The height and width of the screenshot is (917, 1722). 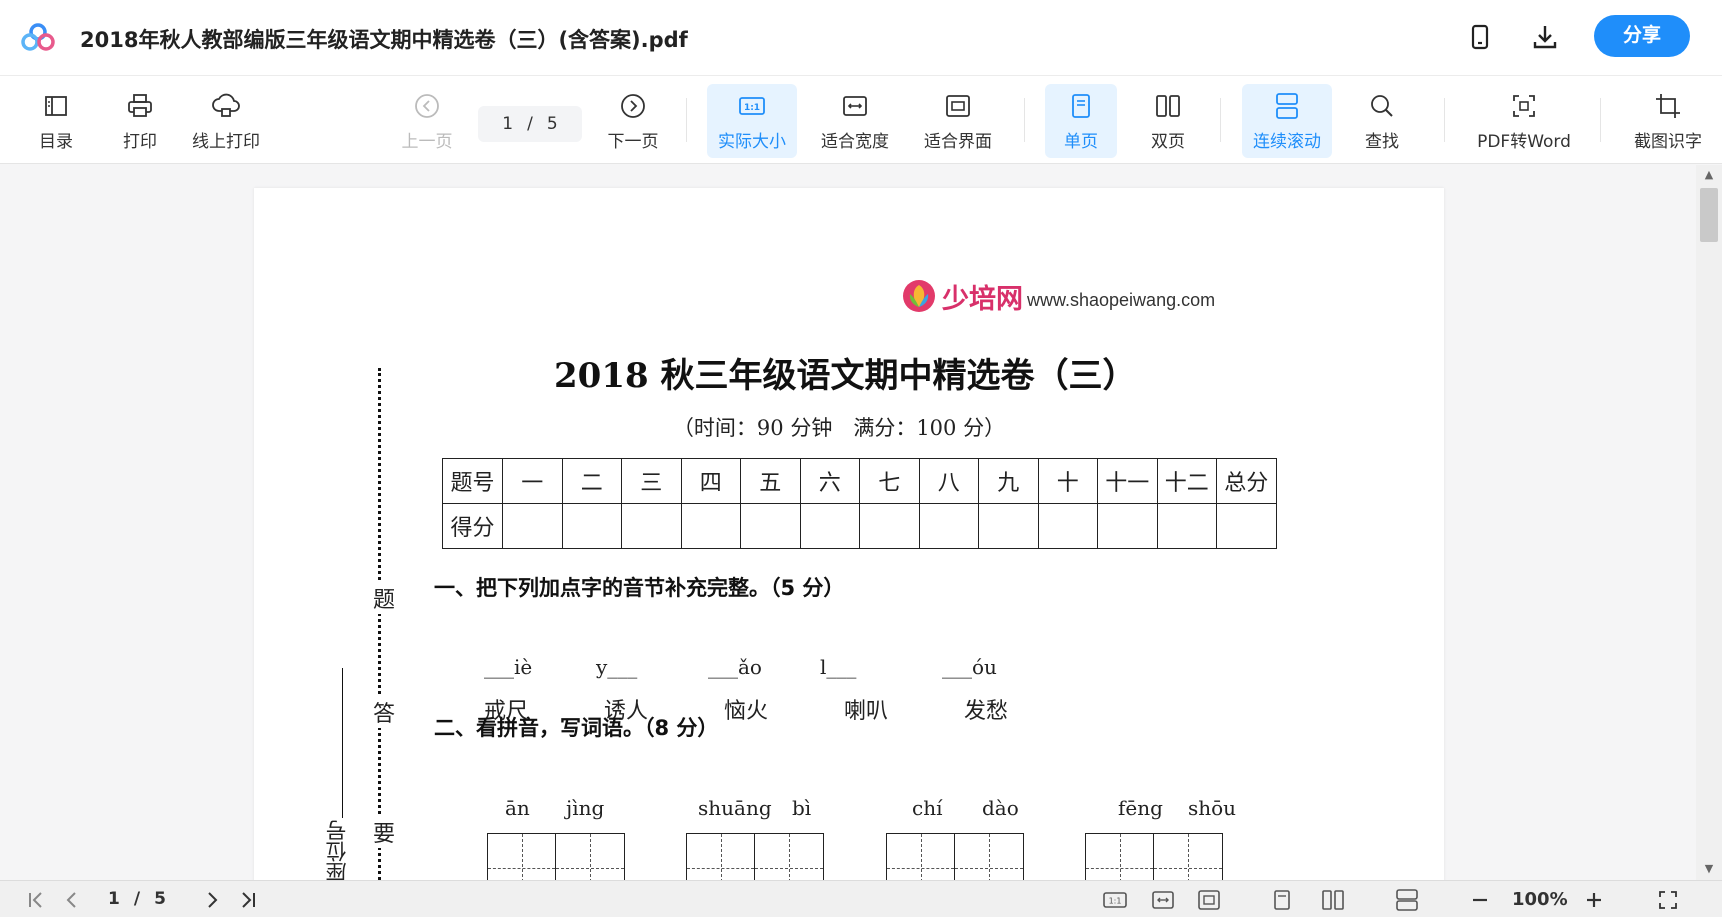 What do you see at coordinates (948, 481) in the screenshot?
I see `table-cell: 八` at bounding box center [948, 481].